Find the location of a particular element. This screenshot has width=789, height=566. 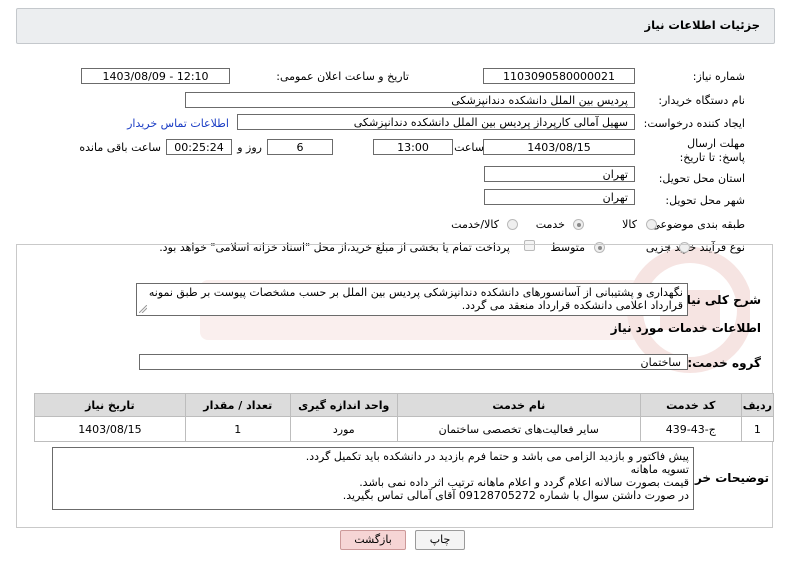

announce-label: تاریخ و ساعت اعلان عمومی: is located at coordinates (342, 76).